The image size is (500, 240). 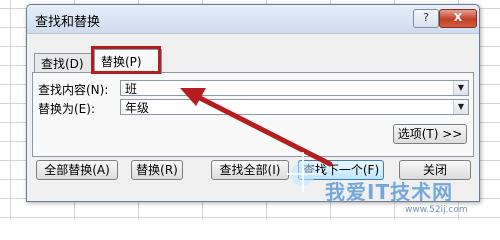 What do you see at coordinates (389, 192) in the screenshot?
I see `watermark-text: 我爱IT技术网` at bounding box center [389, 192].